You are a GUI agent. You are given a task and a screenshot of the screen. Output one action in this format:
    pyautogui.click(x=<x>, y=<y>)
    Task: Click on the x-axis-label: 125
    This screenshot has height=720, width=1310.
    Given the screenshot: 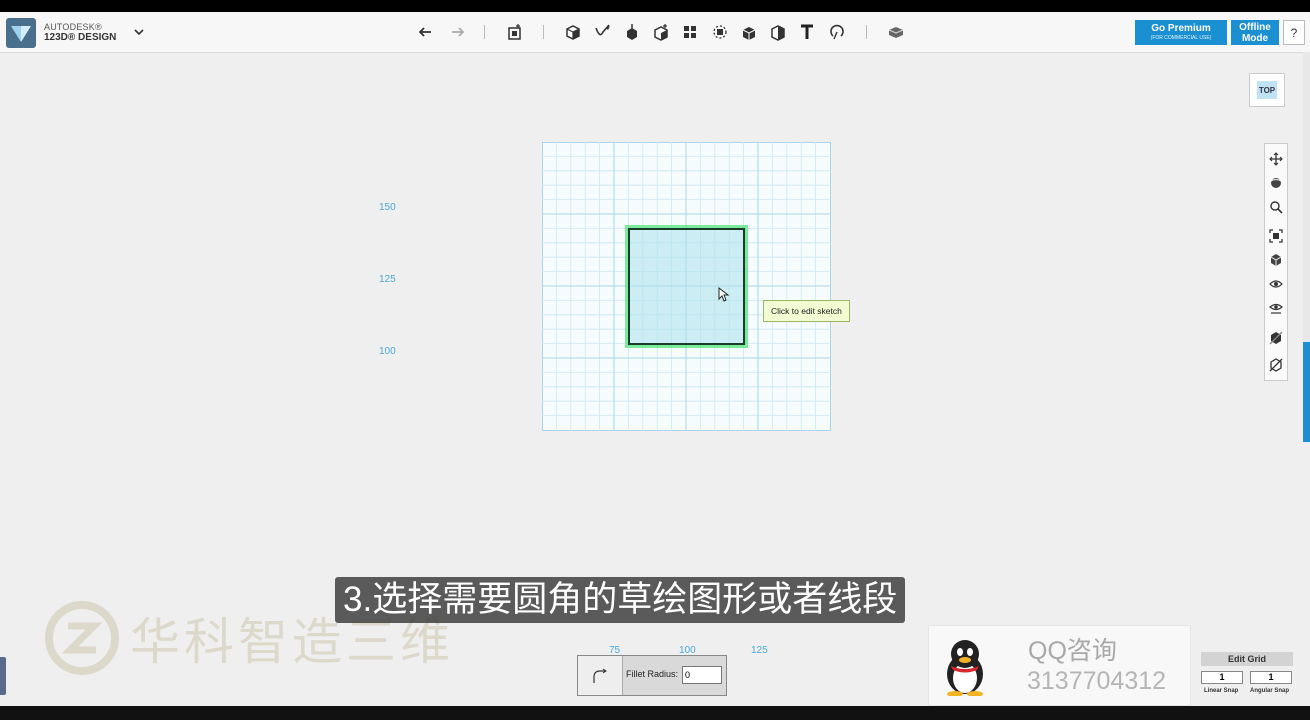 What is the action you would take?
    pyautogui.click(x=759, y=650)
    